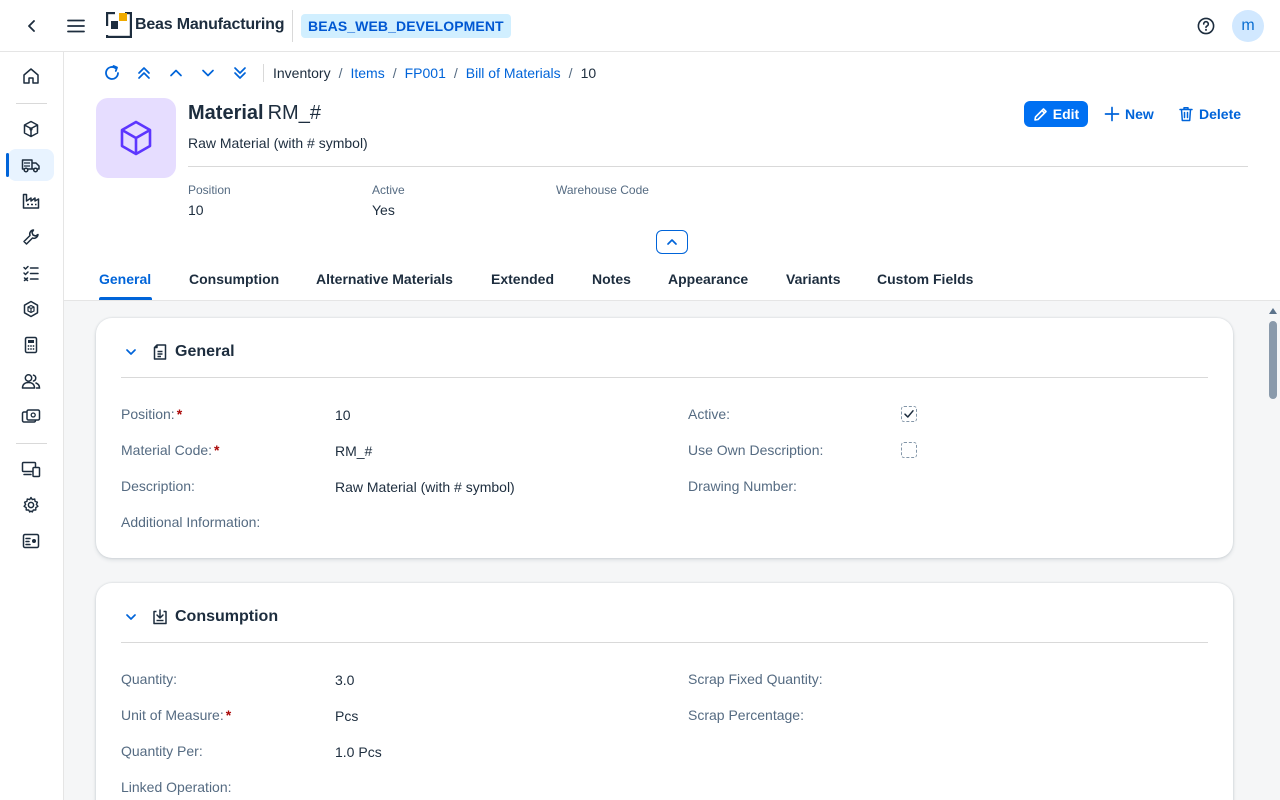 Image resolution: width=1280 pixels, height=800 pixels. What do you see at coordinates (388, 190) in the screenshot?
I see `header-active-label: Active` at bounding box center [388, 190].